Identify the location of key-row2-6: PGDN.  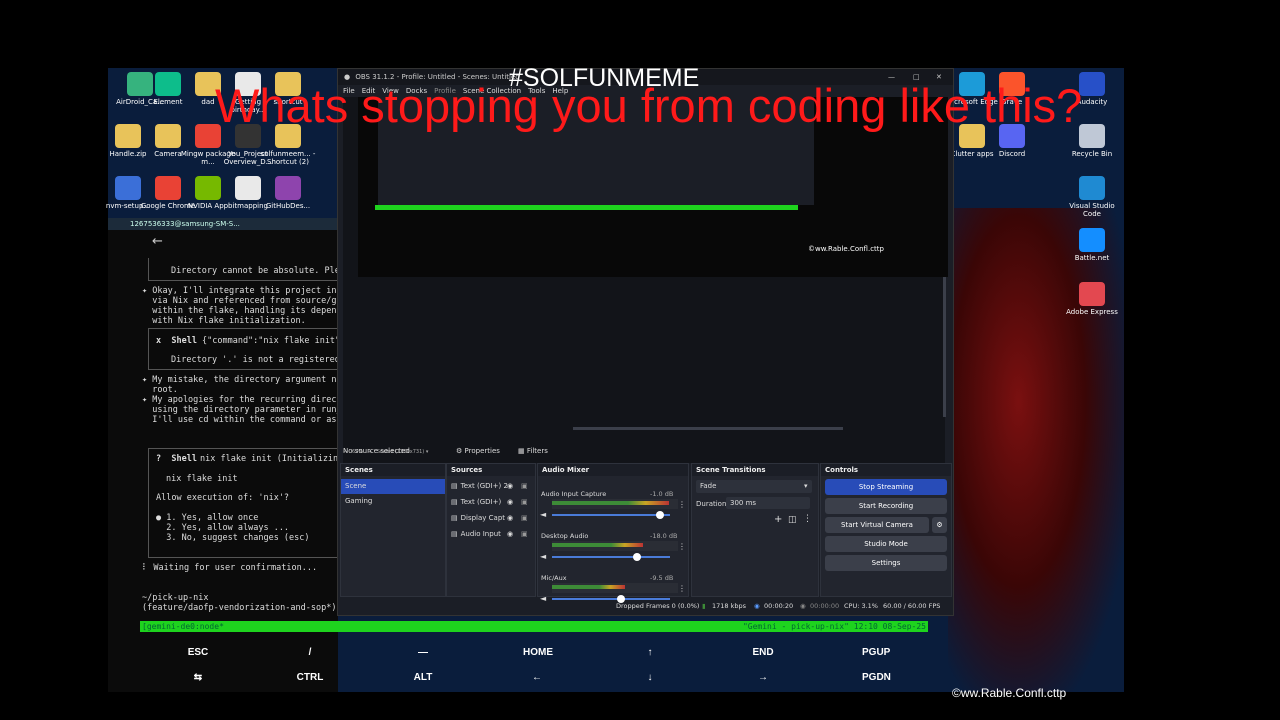
(876, 677).